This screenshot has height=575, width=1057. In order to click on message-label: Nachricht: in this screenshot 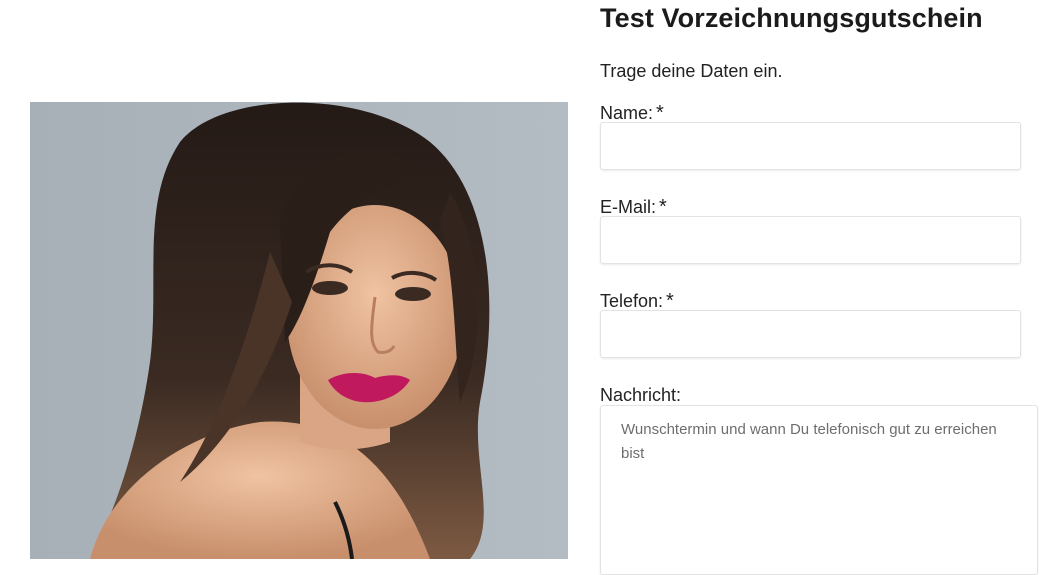, I will do `click(641, 395)`.